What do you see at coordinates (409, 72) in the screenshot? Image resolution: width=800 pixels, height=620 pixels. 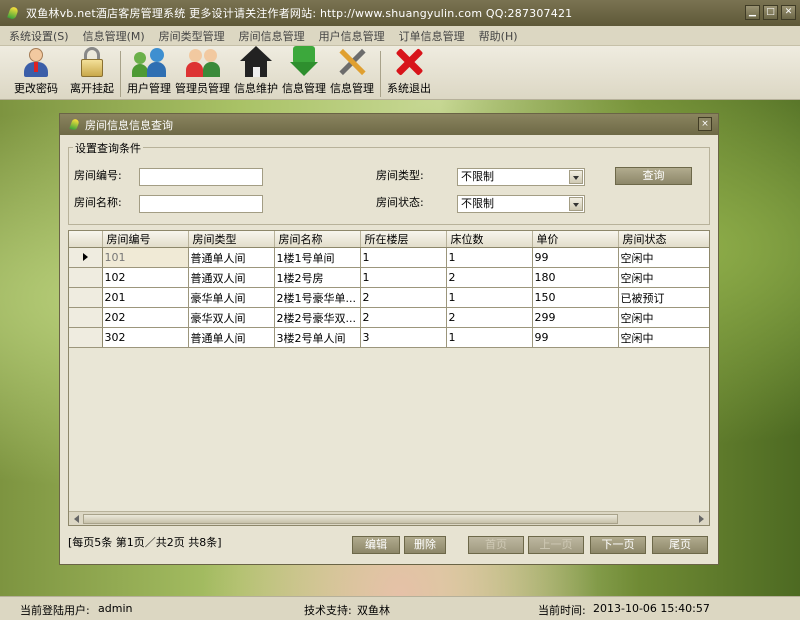 I see `exit-button: 系统退出` at bounding box center [409, 72].